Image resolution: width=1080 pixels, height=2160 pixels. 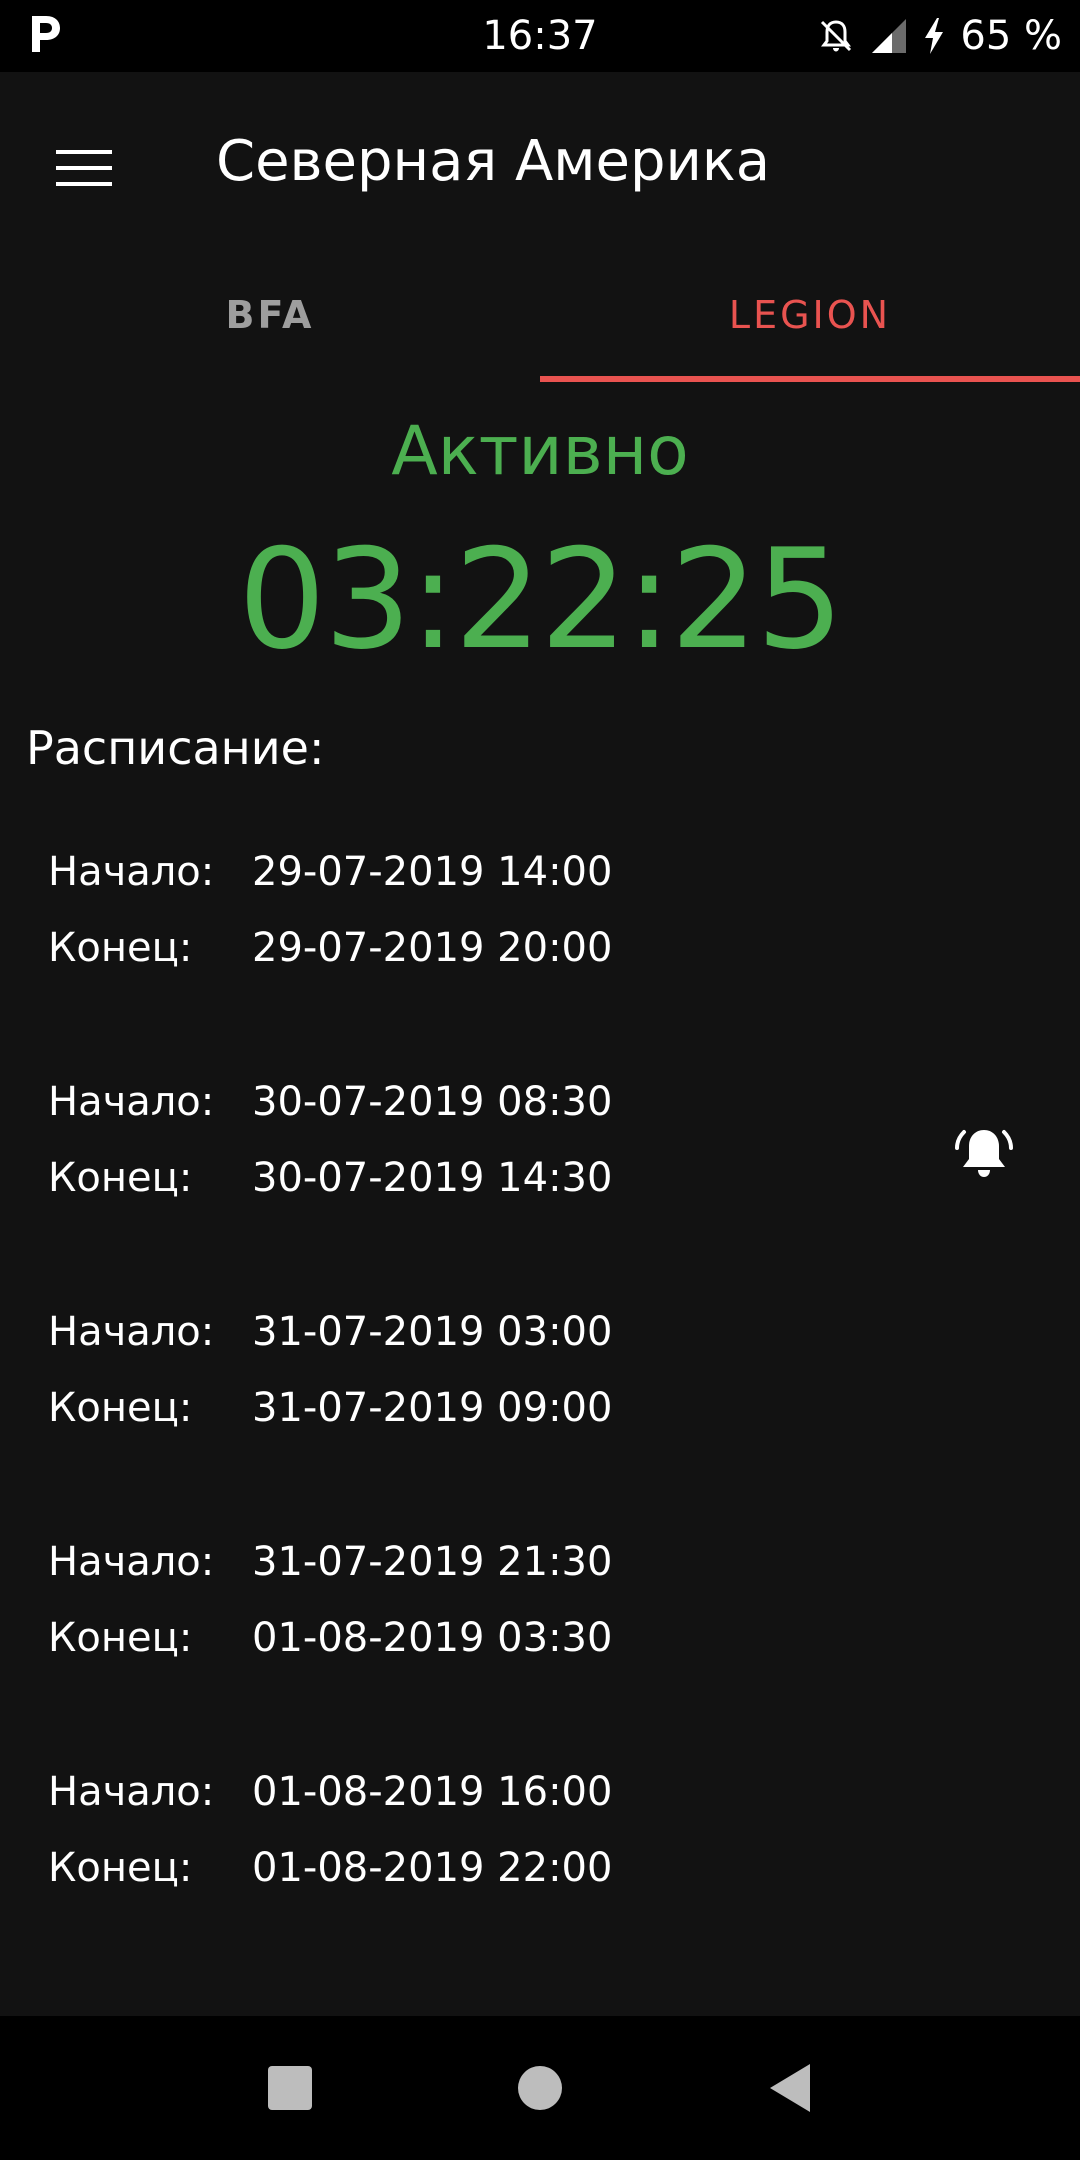 What do you see at coordinates (540, 36) in the screenshot?
I see `status-bar: 16:37 65 %` at bounding box center [540, 36].